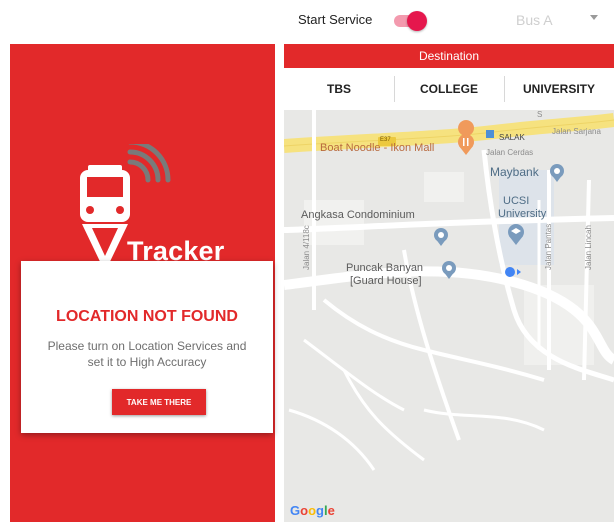  Describe the element at coordinates (306, 247) in the screenshot. I see `jalan-4-118c-label: Jalan 4/118c` at that location.